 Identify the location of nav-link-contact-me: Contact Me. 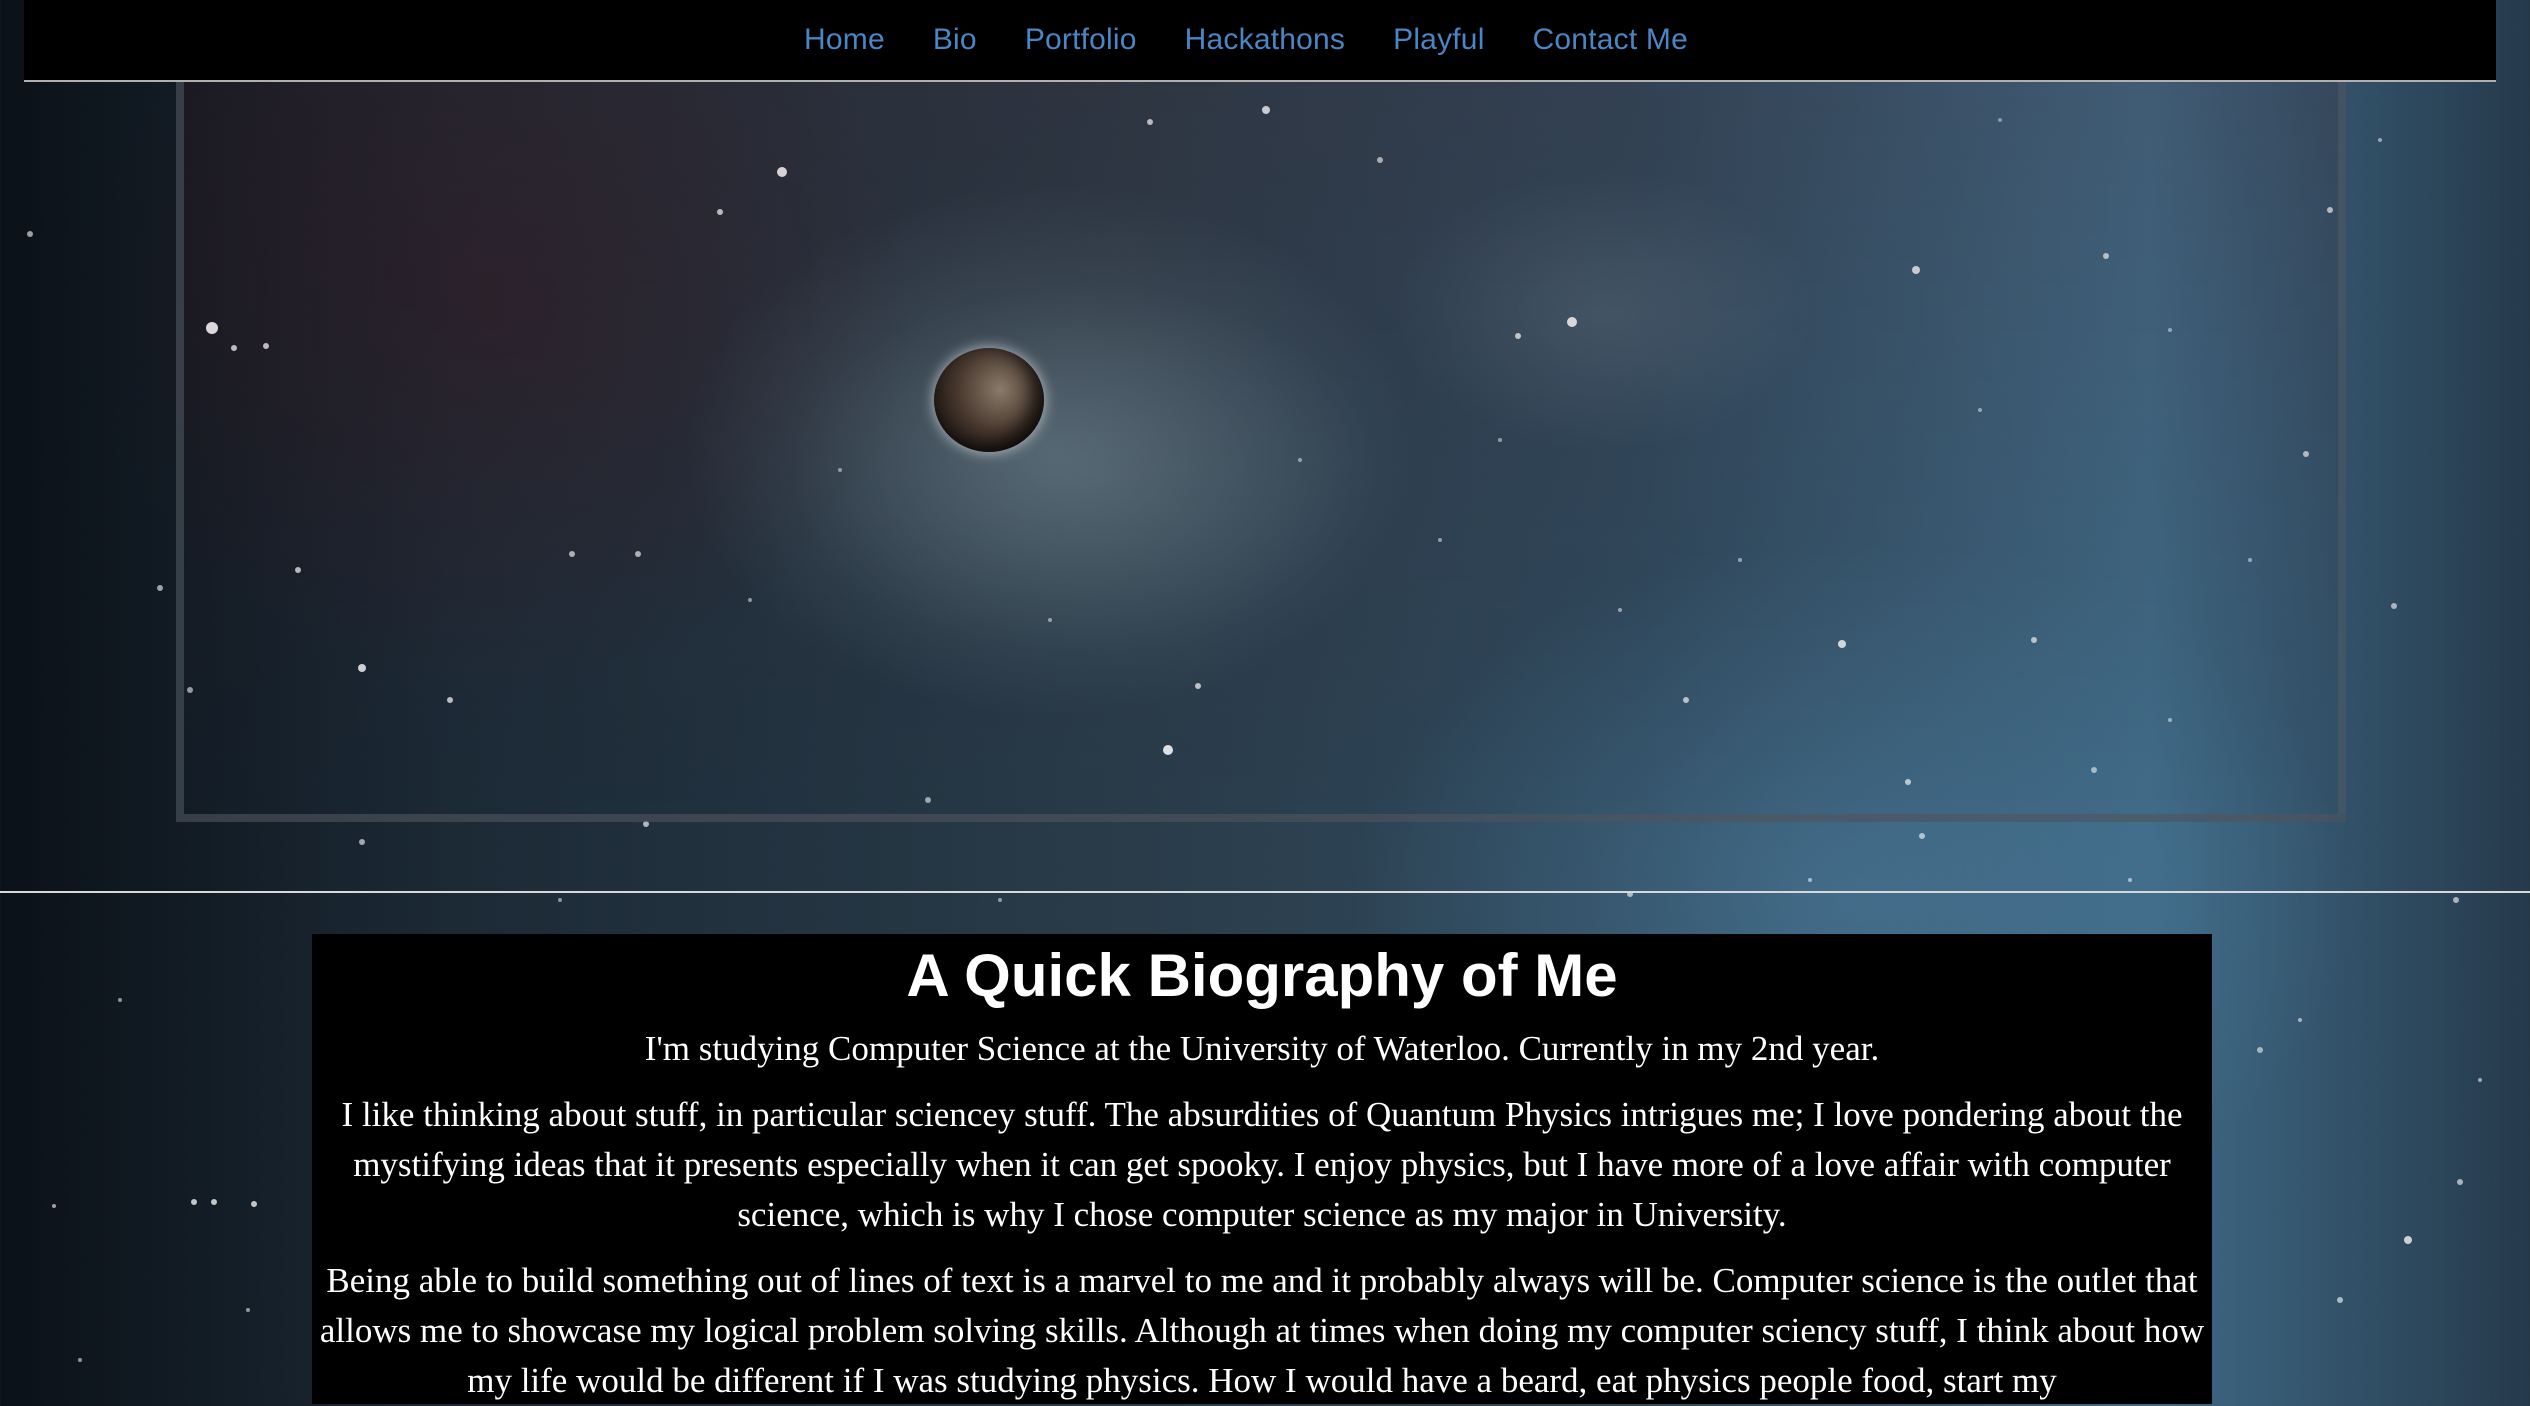
(1610, 40).